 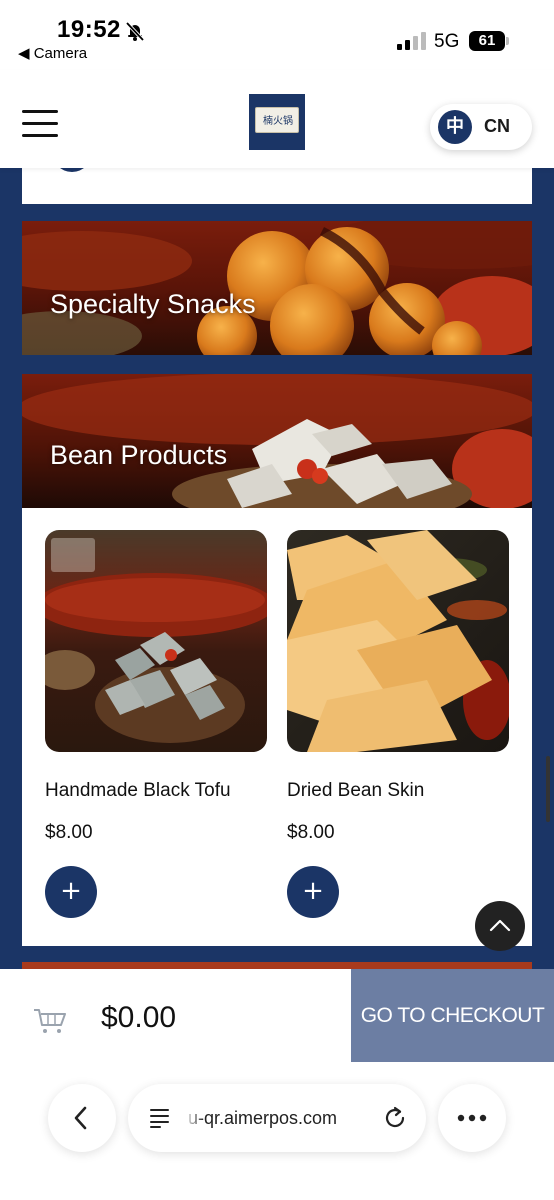 I want to click on battery-icon: 61, so click(x=489, y=41).